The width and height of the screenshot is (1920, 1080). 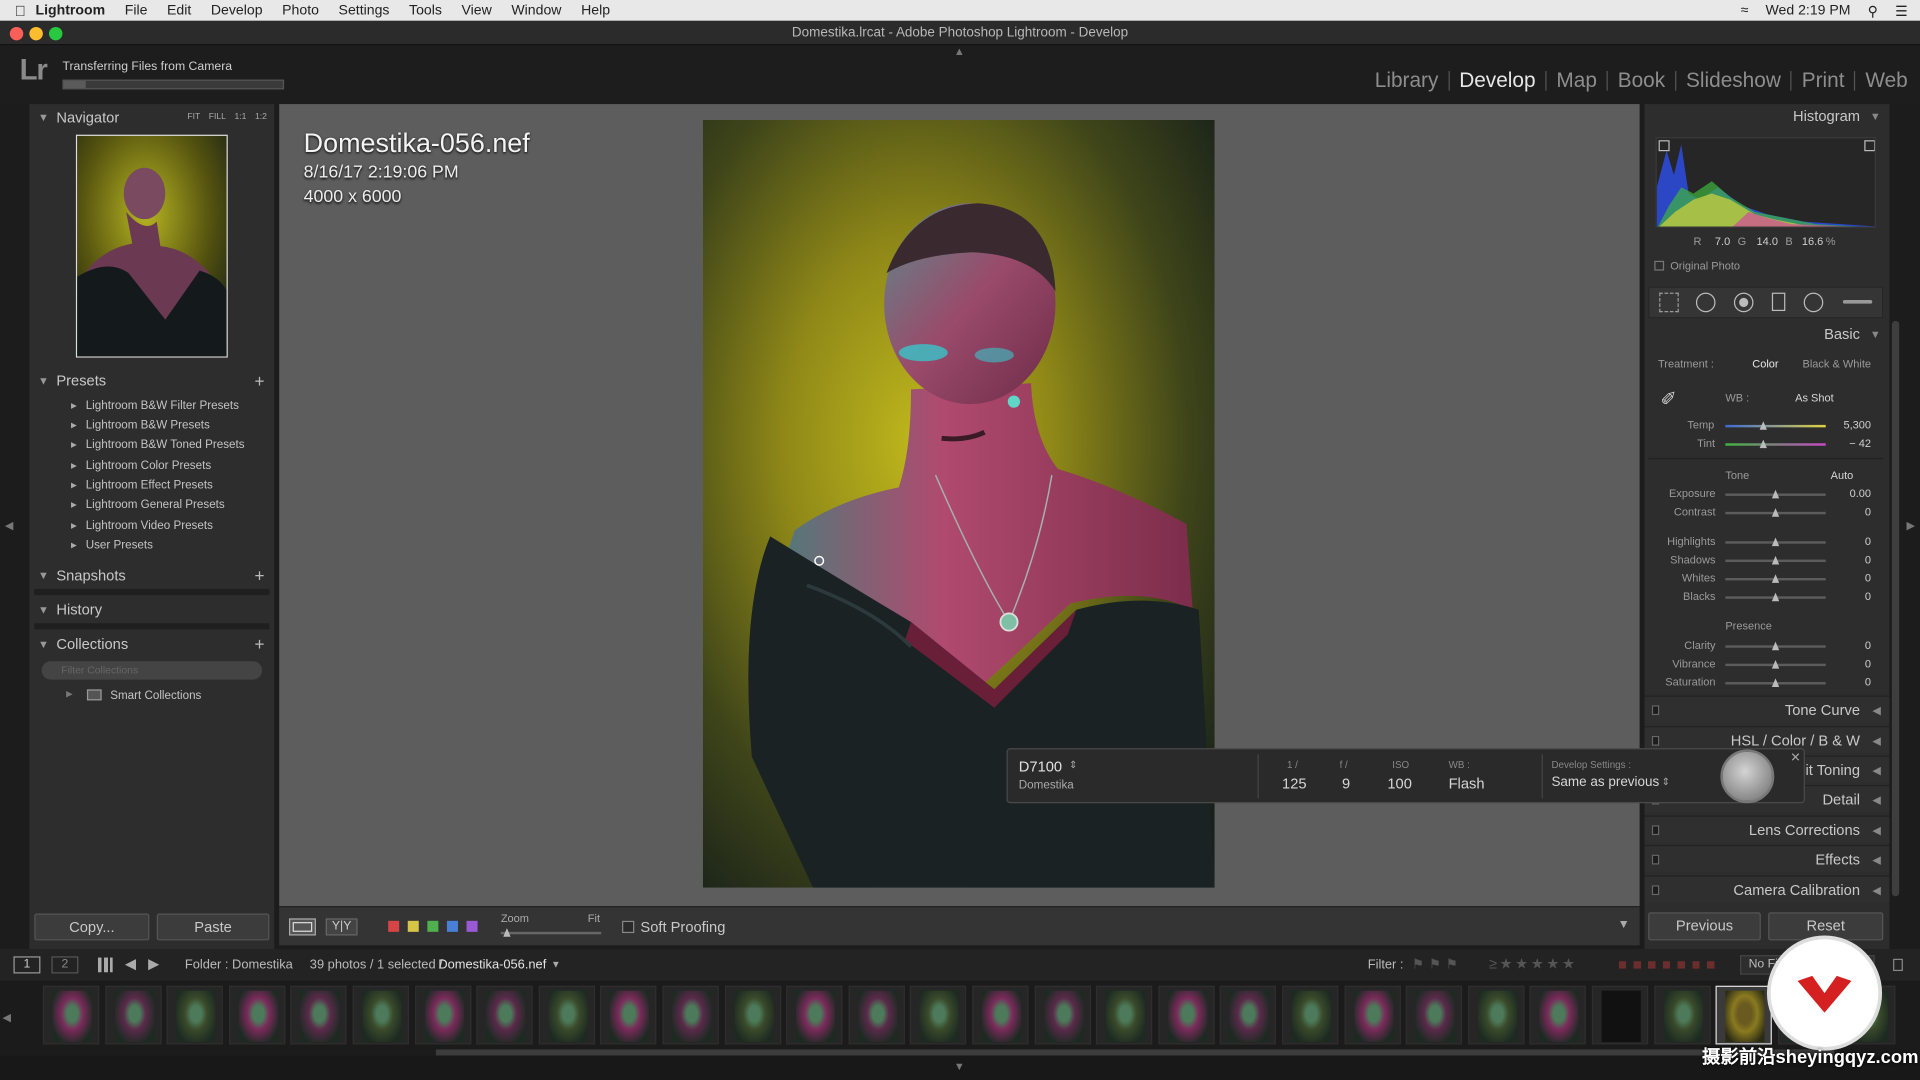 What do you see at coordinates (140, 426) in the screenshot?
I see `preset-folder: Lightroom B&W Presets` at bounding box center [140, 426].